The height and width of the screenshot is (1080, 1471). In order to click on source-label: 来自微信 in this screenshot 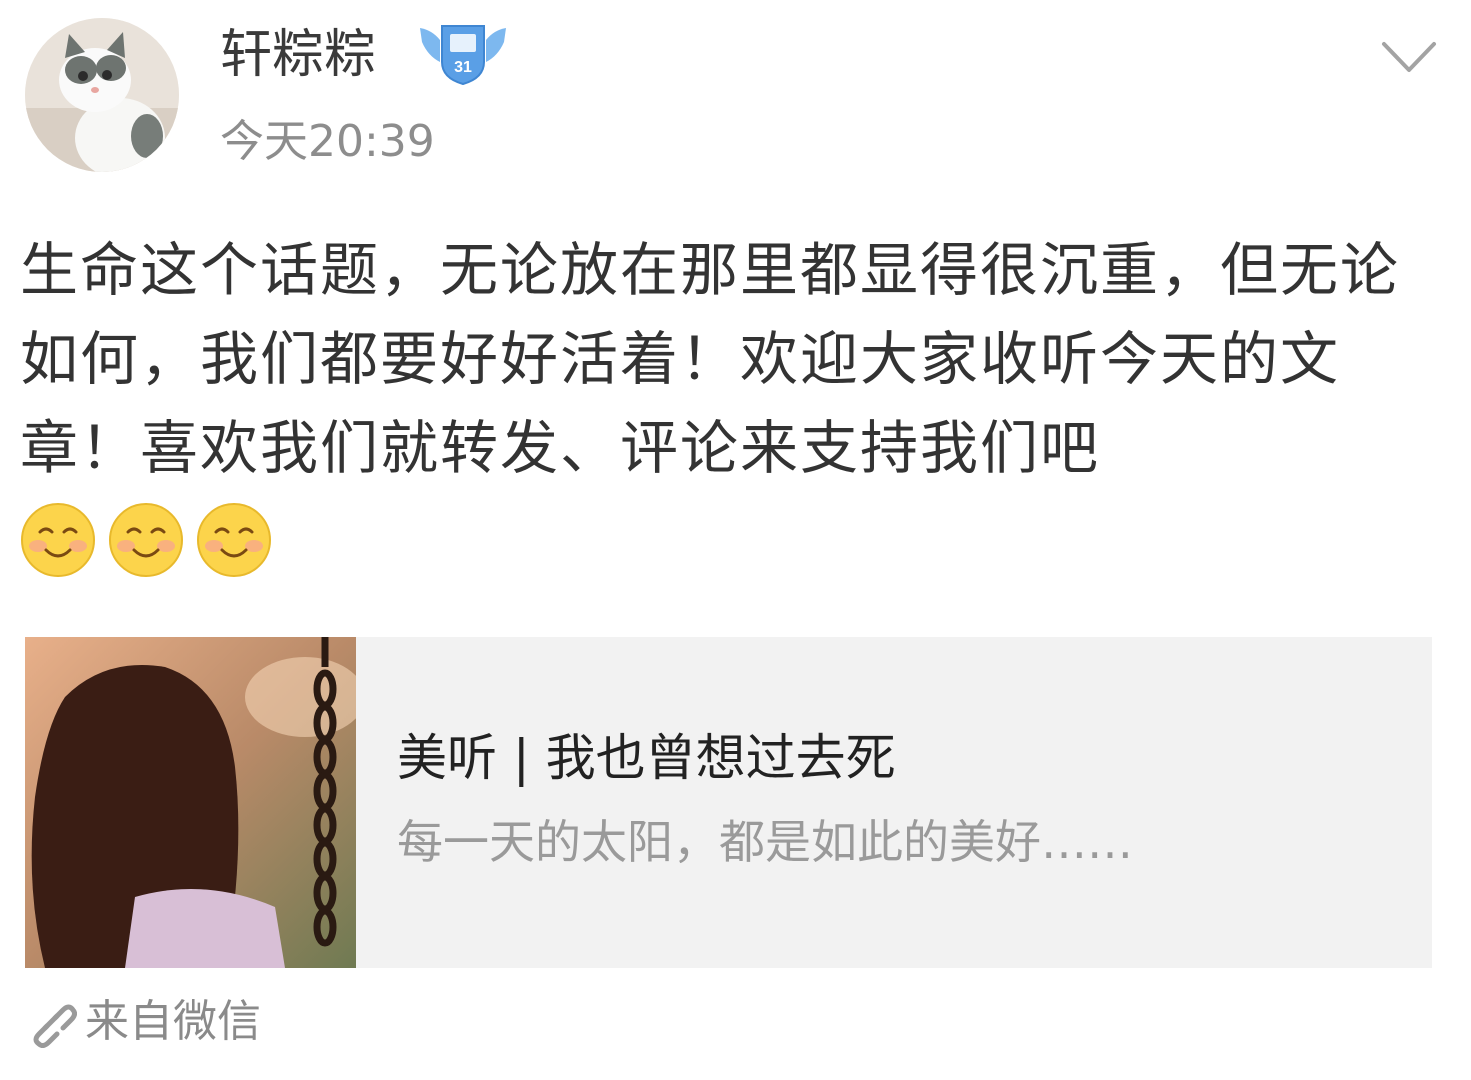, I will do `click(173, 1021)`.